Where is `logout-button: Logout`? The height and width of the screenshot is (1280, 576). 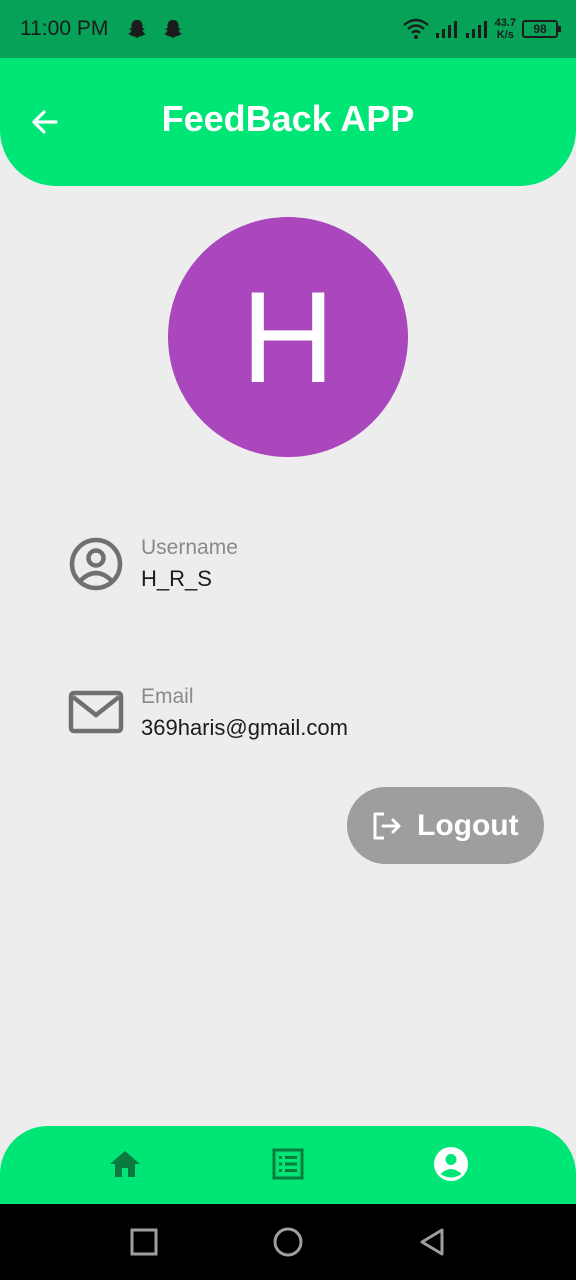
logout-button: Logout is located at coordinates (445, 825).